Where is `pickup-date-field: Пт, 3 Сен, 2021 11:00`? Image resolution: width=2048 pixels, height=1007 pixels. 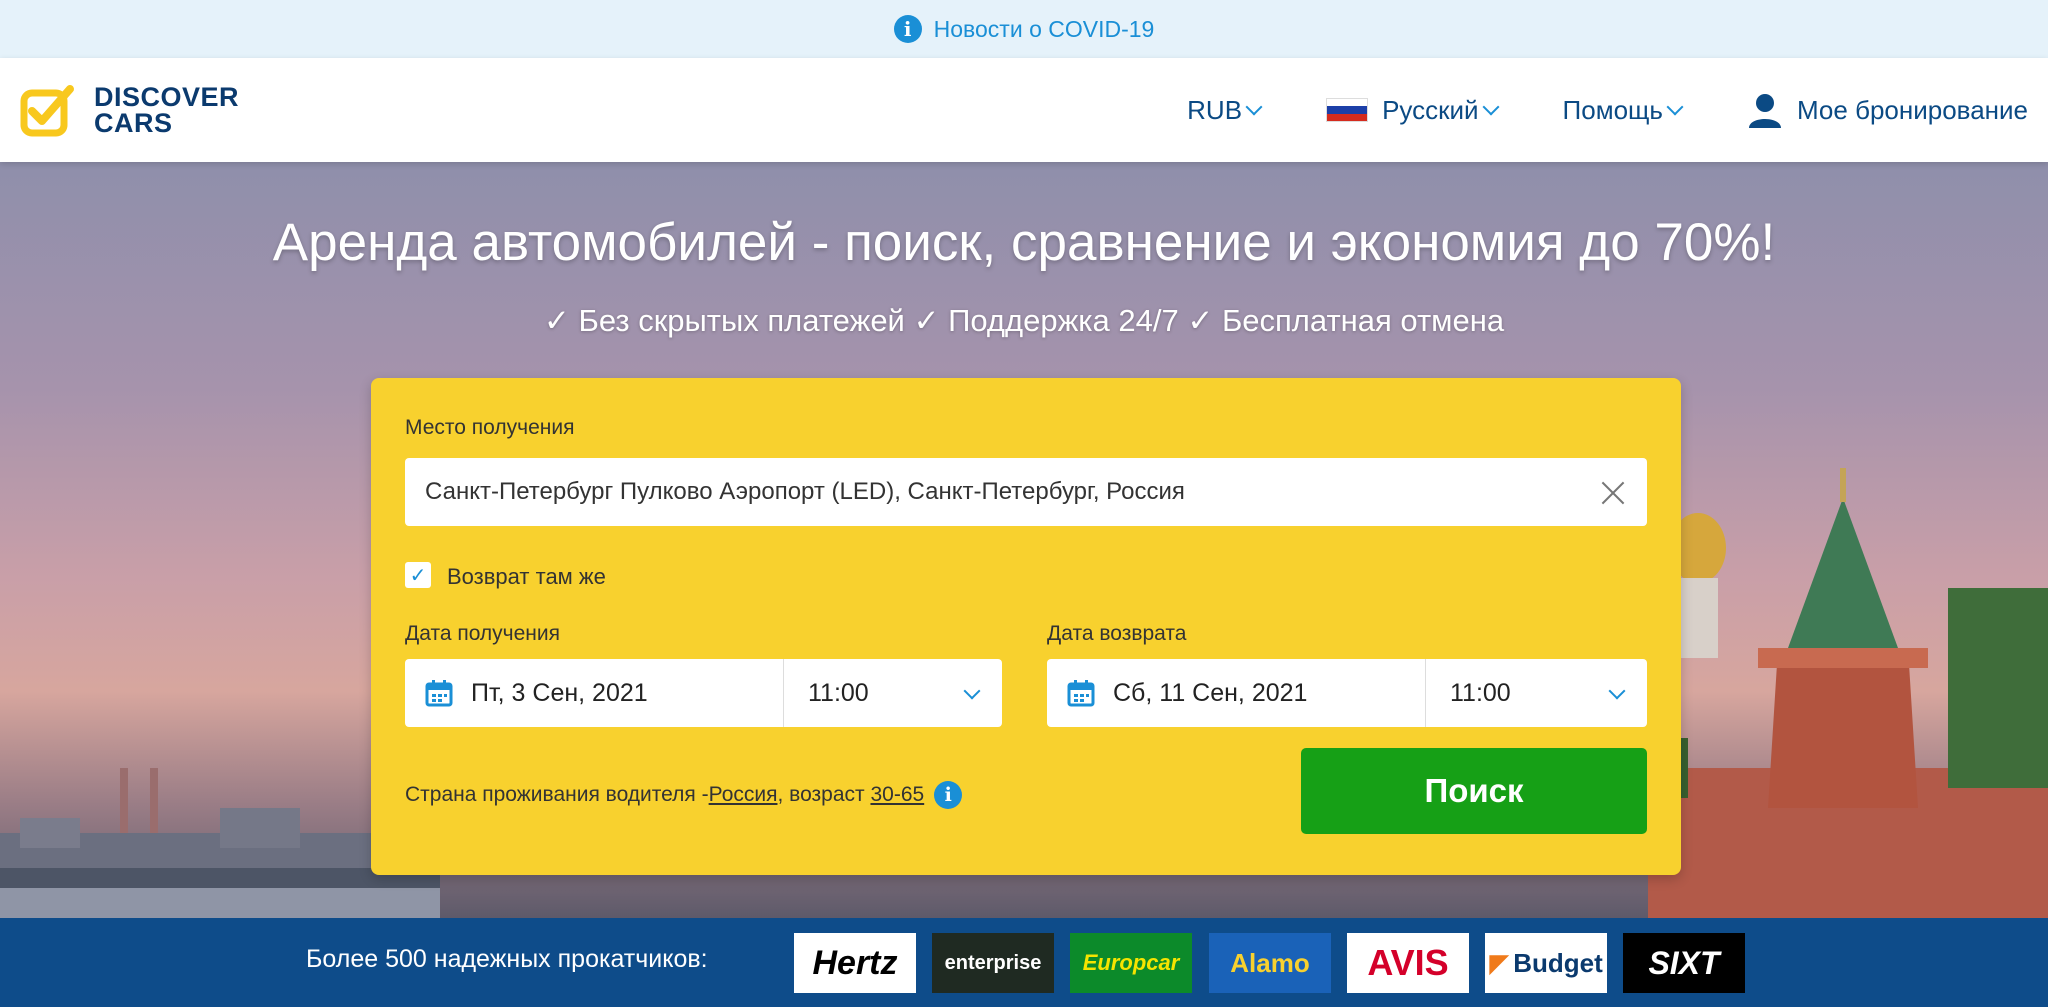
pickup-date-field: Пт, 3 Сен, 2021 11:00 is located at coordinates (703, 693).